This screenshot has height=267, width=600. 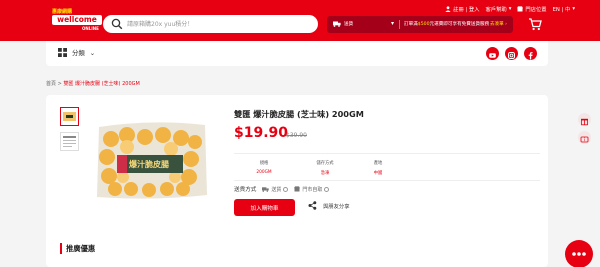 I want to click on language-switch: EN | 中 ▾, so click(x=564, y=9).